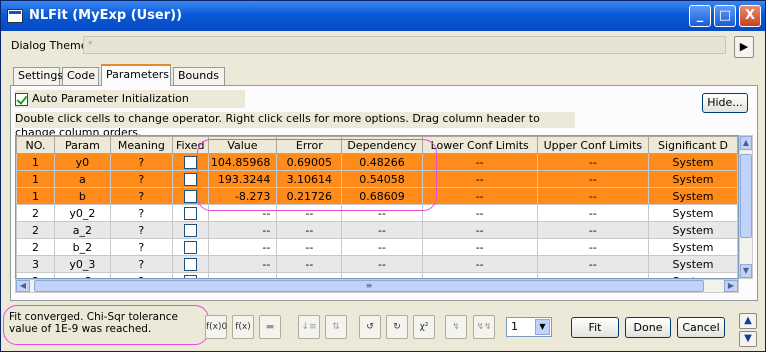 The width and height of the screenshot is (766, 352). Describe the element at coordinates (731, 286) in the screenshot. I see `scroll-right-icon: ▶` at that location.